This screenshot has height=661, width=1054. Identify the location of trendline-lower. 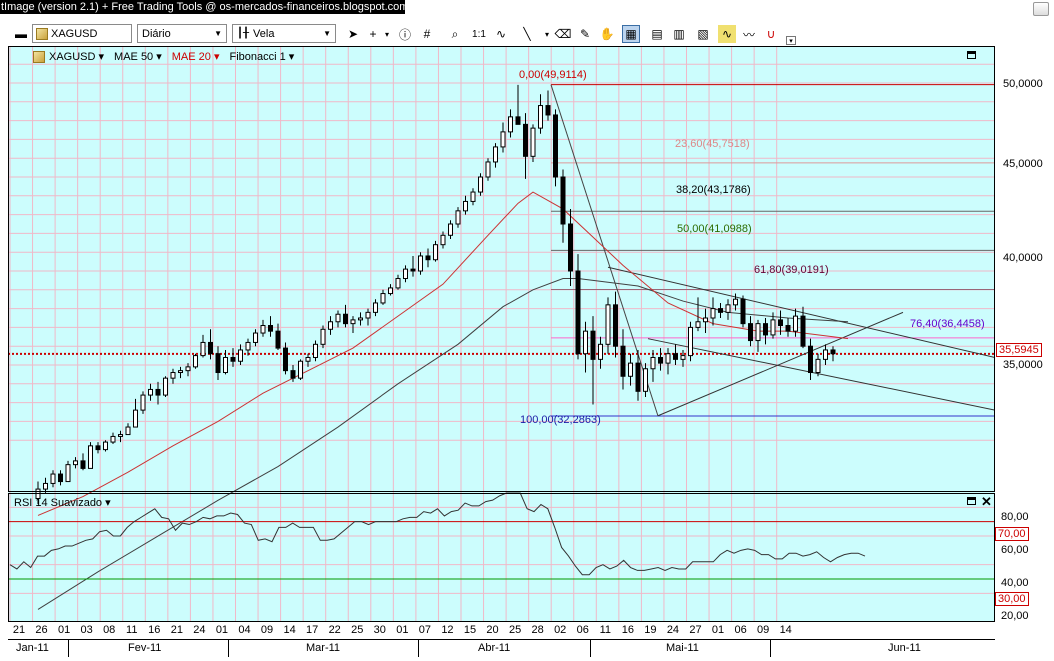
(821, 374).